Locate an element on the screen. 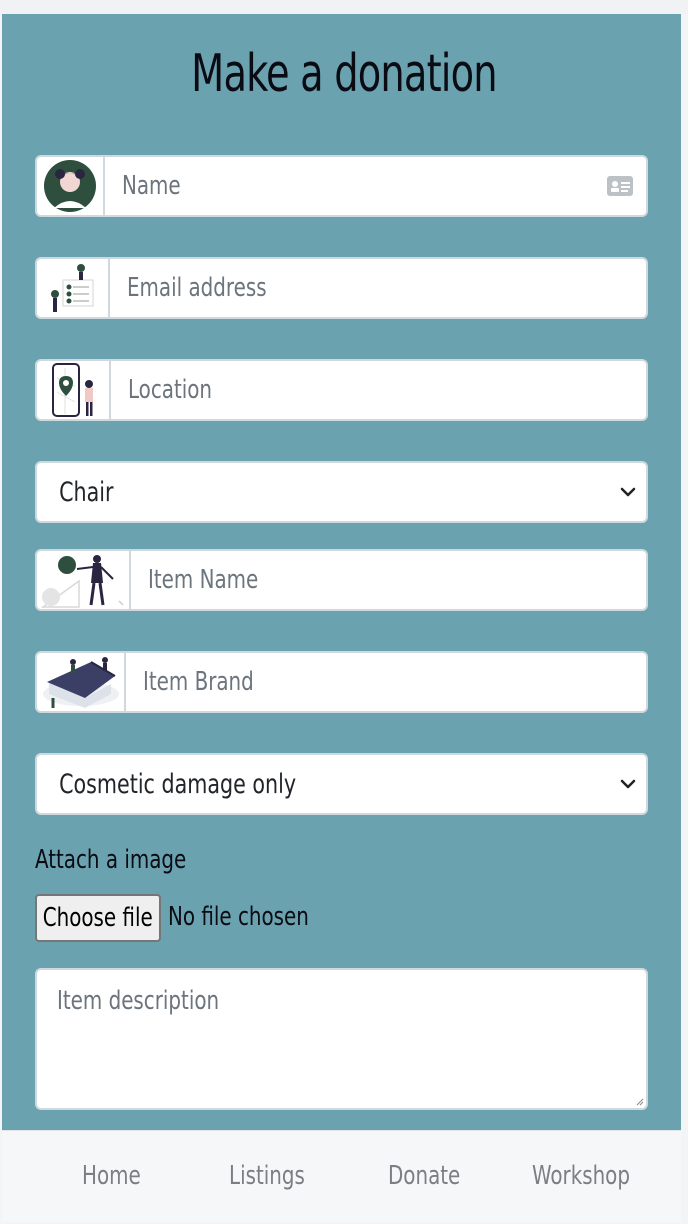 This screenshot has height=1224, width=688. item-description-placeholder: Item description is located at coordinates (138, 1001).